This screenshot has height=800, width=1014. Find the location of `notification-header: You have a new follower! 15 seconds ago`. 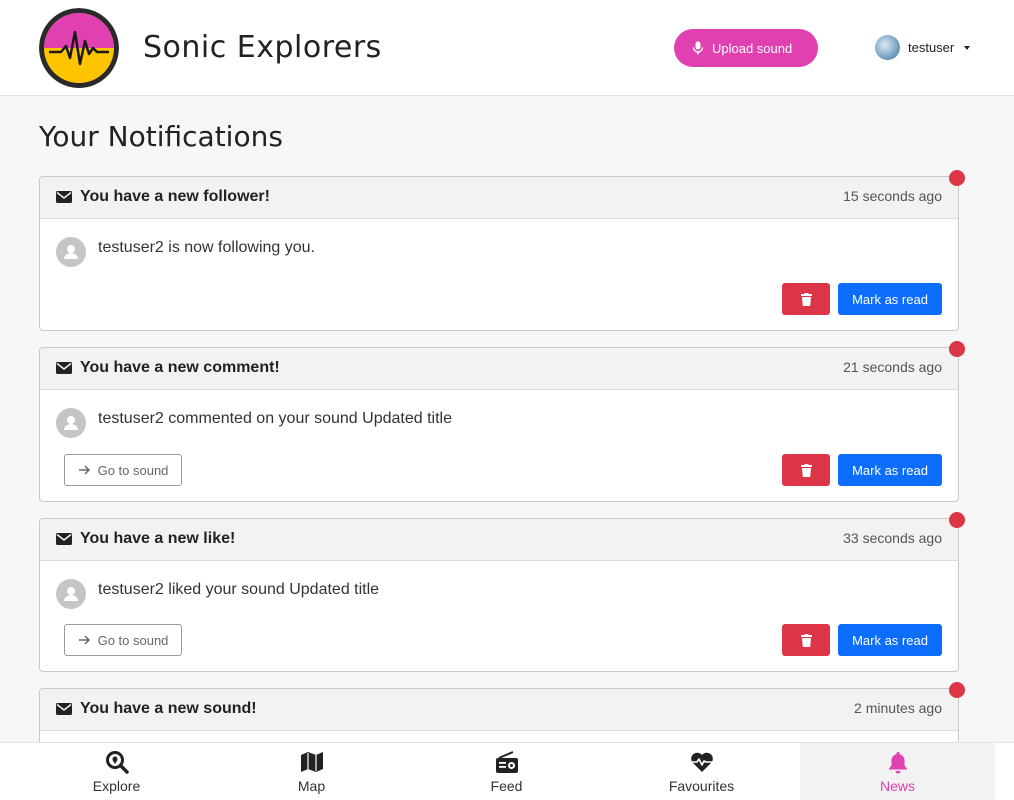

notification-header: You have a new follower! 15 seconds ago is located at coordinates (502, 194).